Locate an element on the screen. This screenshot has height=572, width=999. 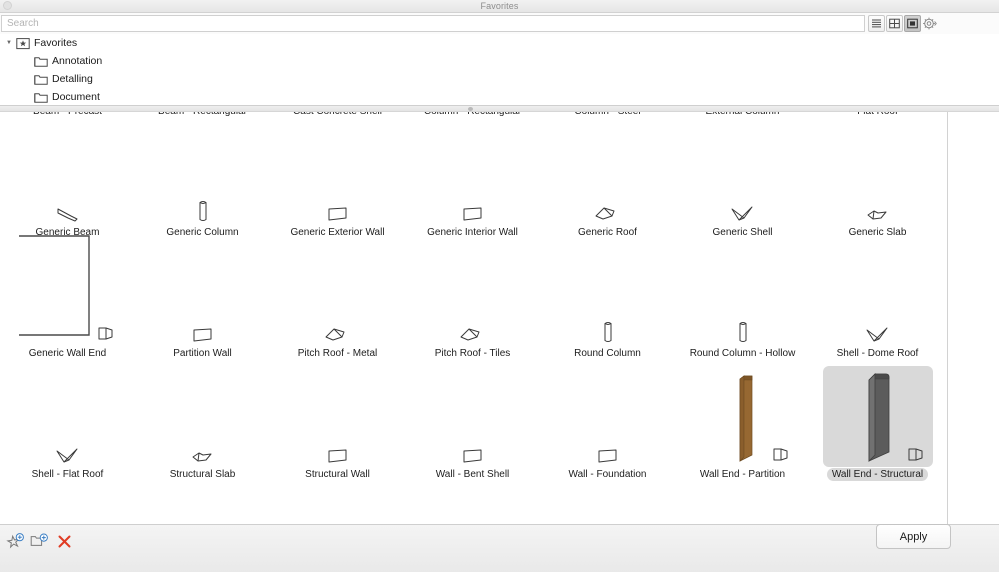
favorites-tree: ▼ Favorites Annotation Detalling Document is located at coordinates (499, 70).